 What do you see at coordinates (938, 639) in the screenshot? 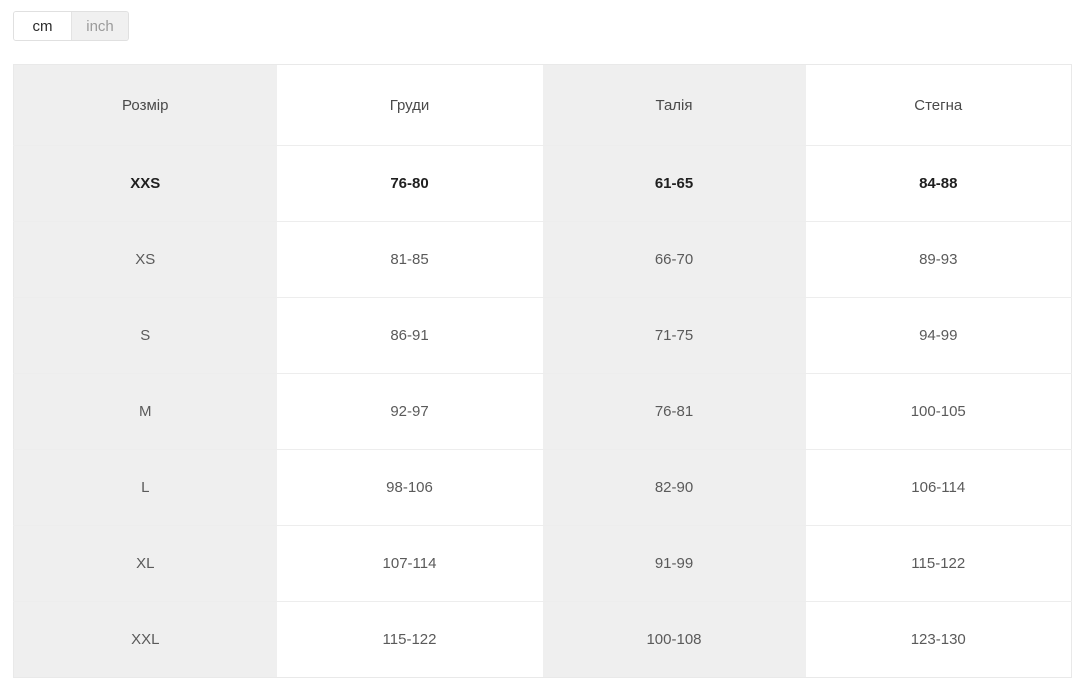
I see `cell-hips: 123-130` at bounding box center [938, 639].